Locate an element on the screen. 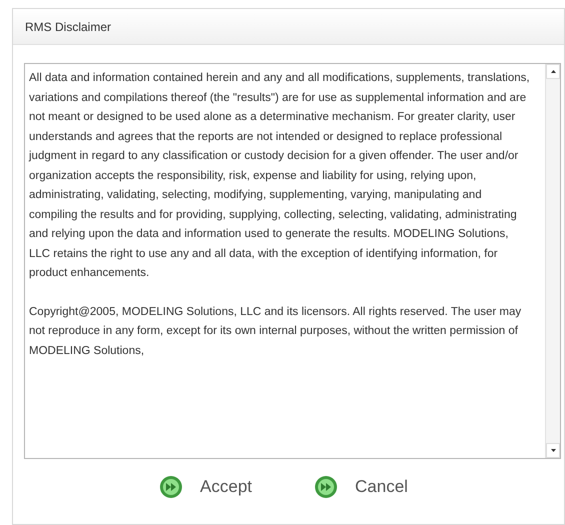  scrollbar is located at coordinates (552, 261).